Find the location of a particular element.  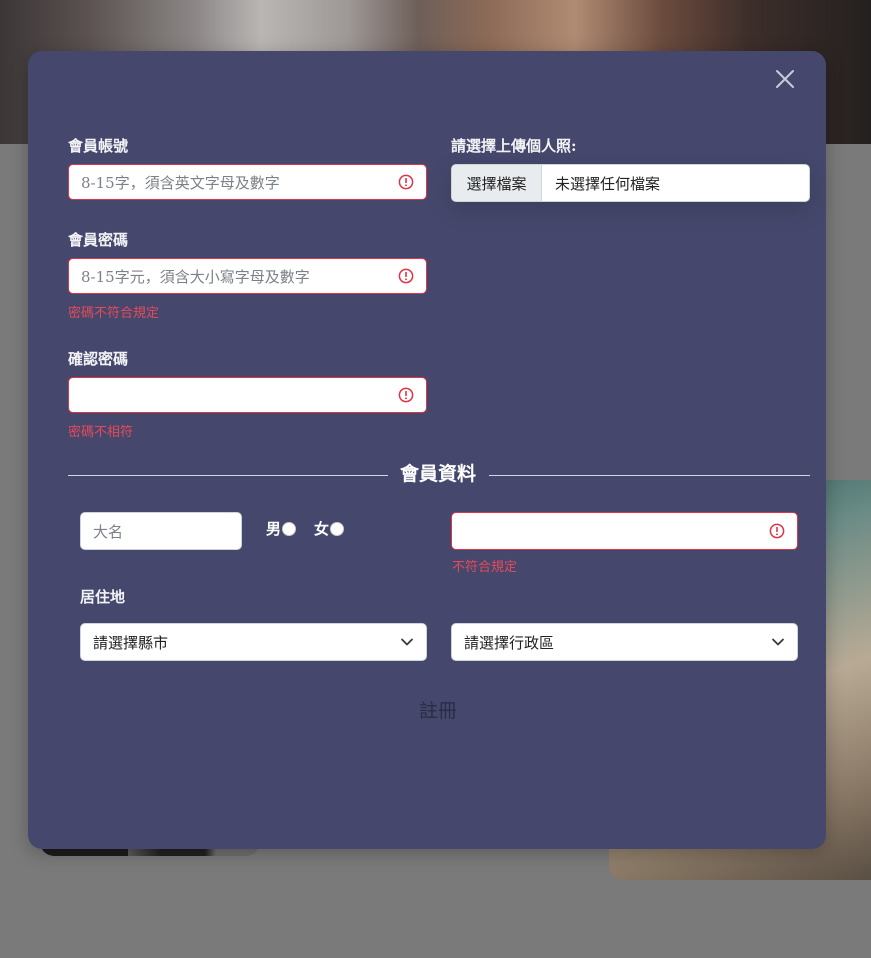

name-input: 大名 is located at coordinates (161, 531).